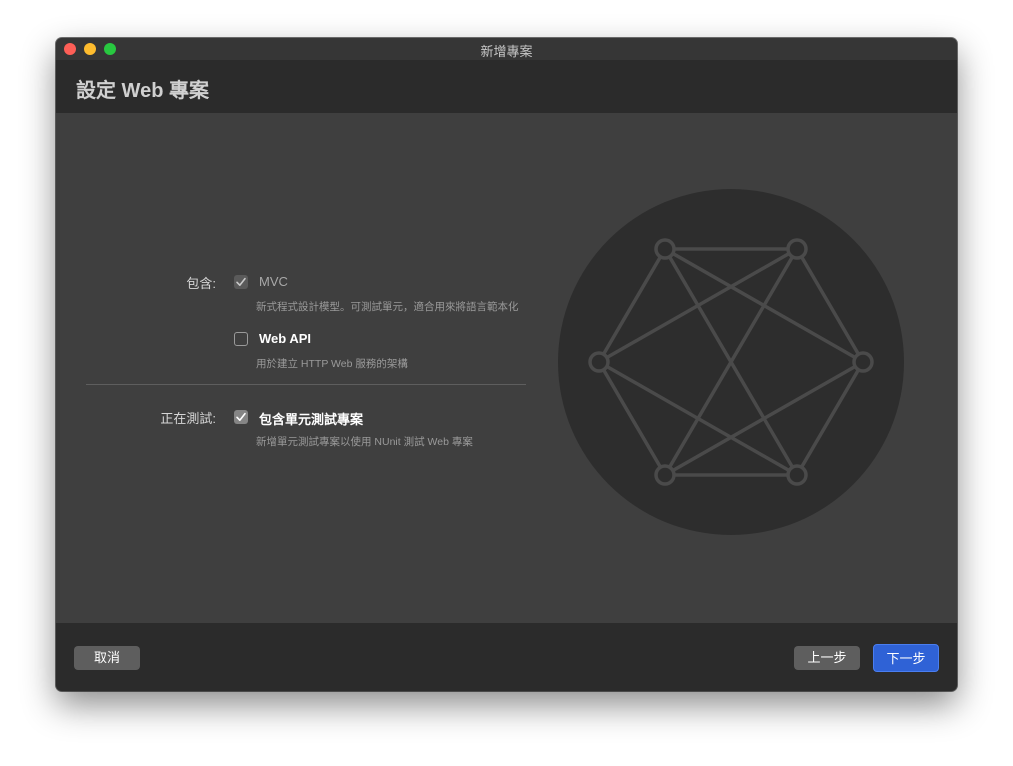 This screenshot has width=1013, height=766. Describe the element at coordinates (306, 384) in the screenshot. I see `section-divider` at that location.